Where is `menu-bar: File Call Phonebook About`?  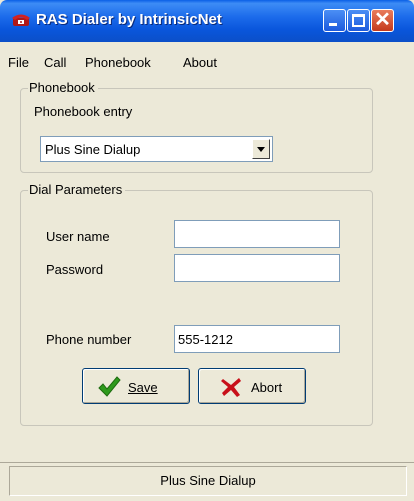 menu-bar: File Call Phonebook About is located at coordinates (207, 62).